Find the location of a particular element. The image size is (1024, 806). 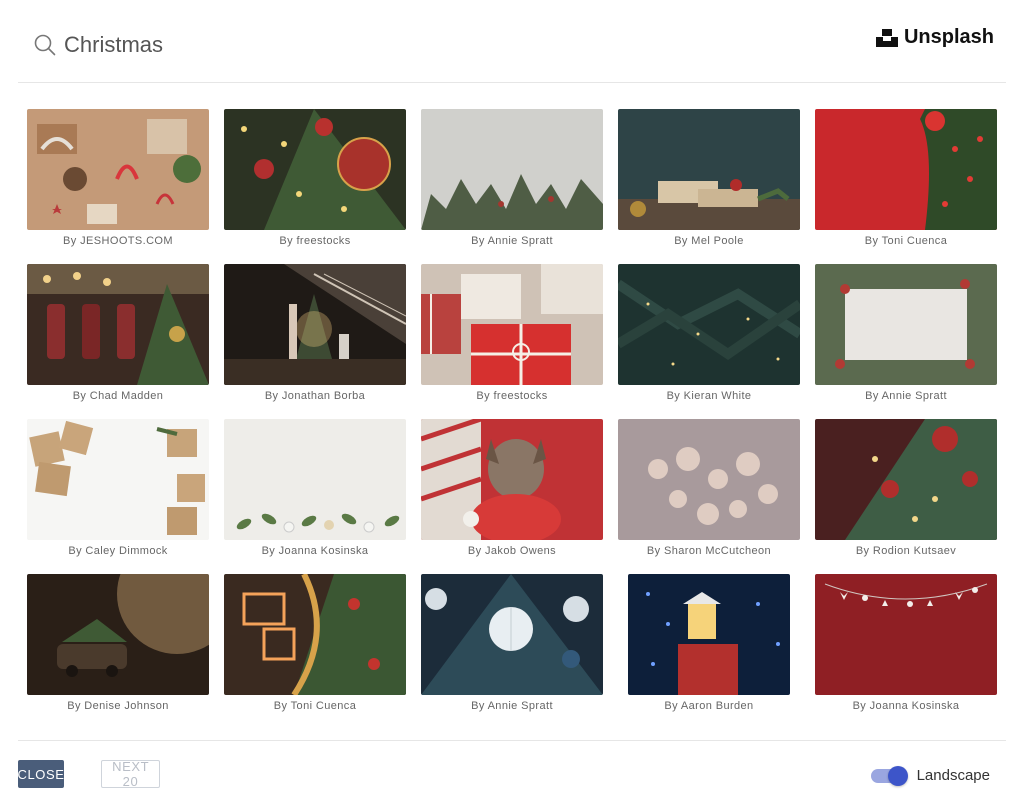

brand-name: Unsplash is located at coordinates (948, 37).